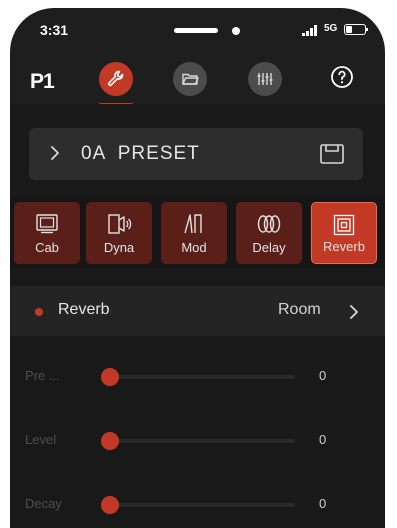  I want to click on effect-label: Delay, so click(269, 247).